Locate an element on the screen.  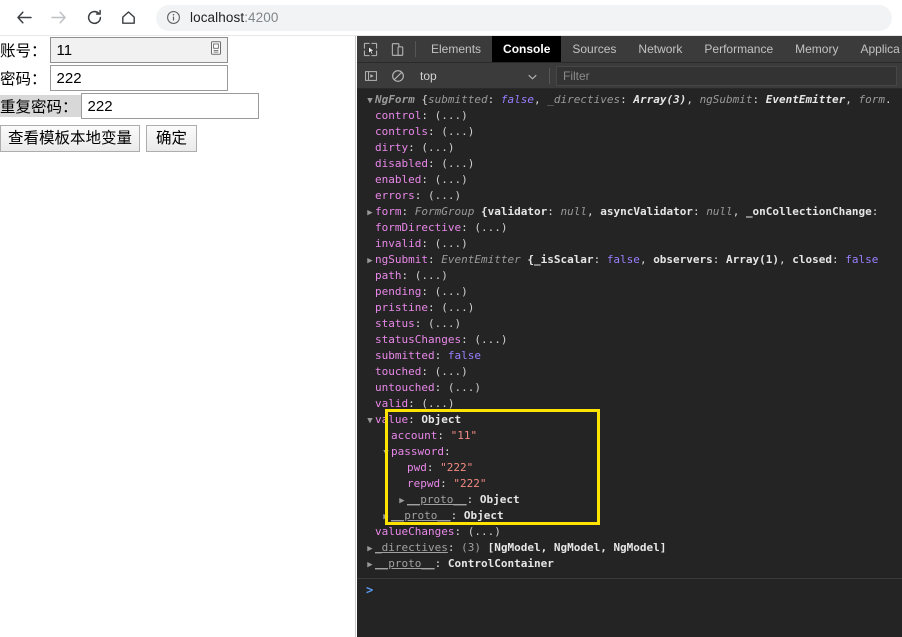
console-token: ngSubmit is located at coordinates (401, 259).